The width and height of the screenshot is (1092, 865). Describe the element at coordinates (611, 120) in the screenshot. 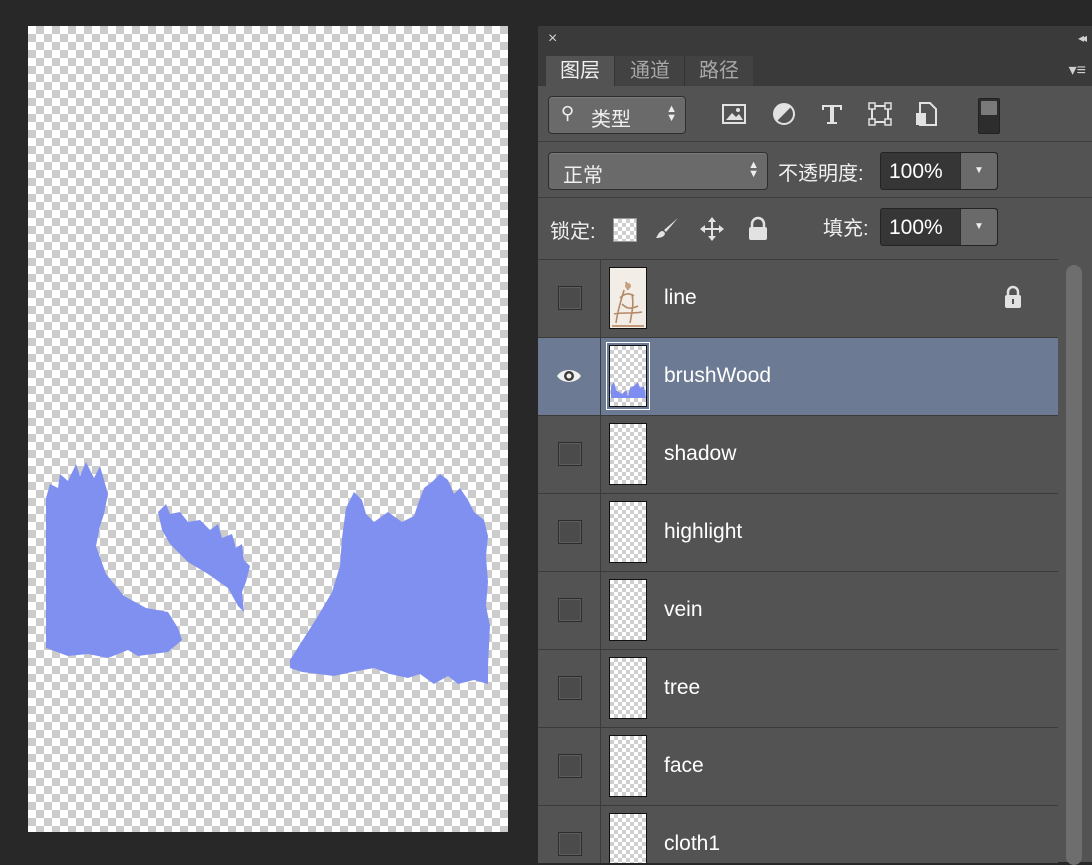

I see `filter-kind-label: 类型` at that location.